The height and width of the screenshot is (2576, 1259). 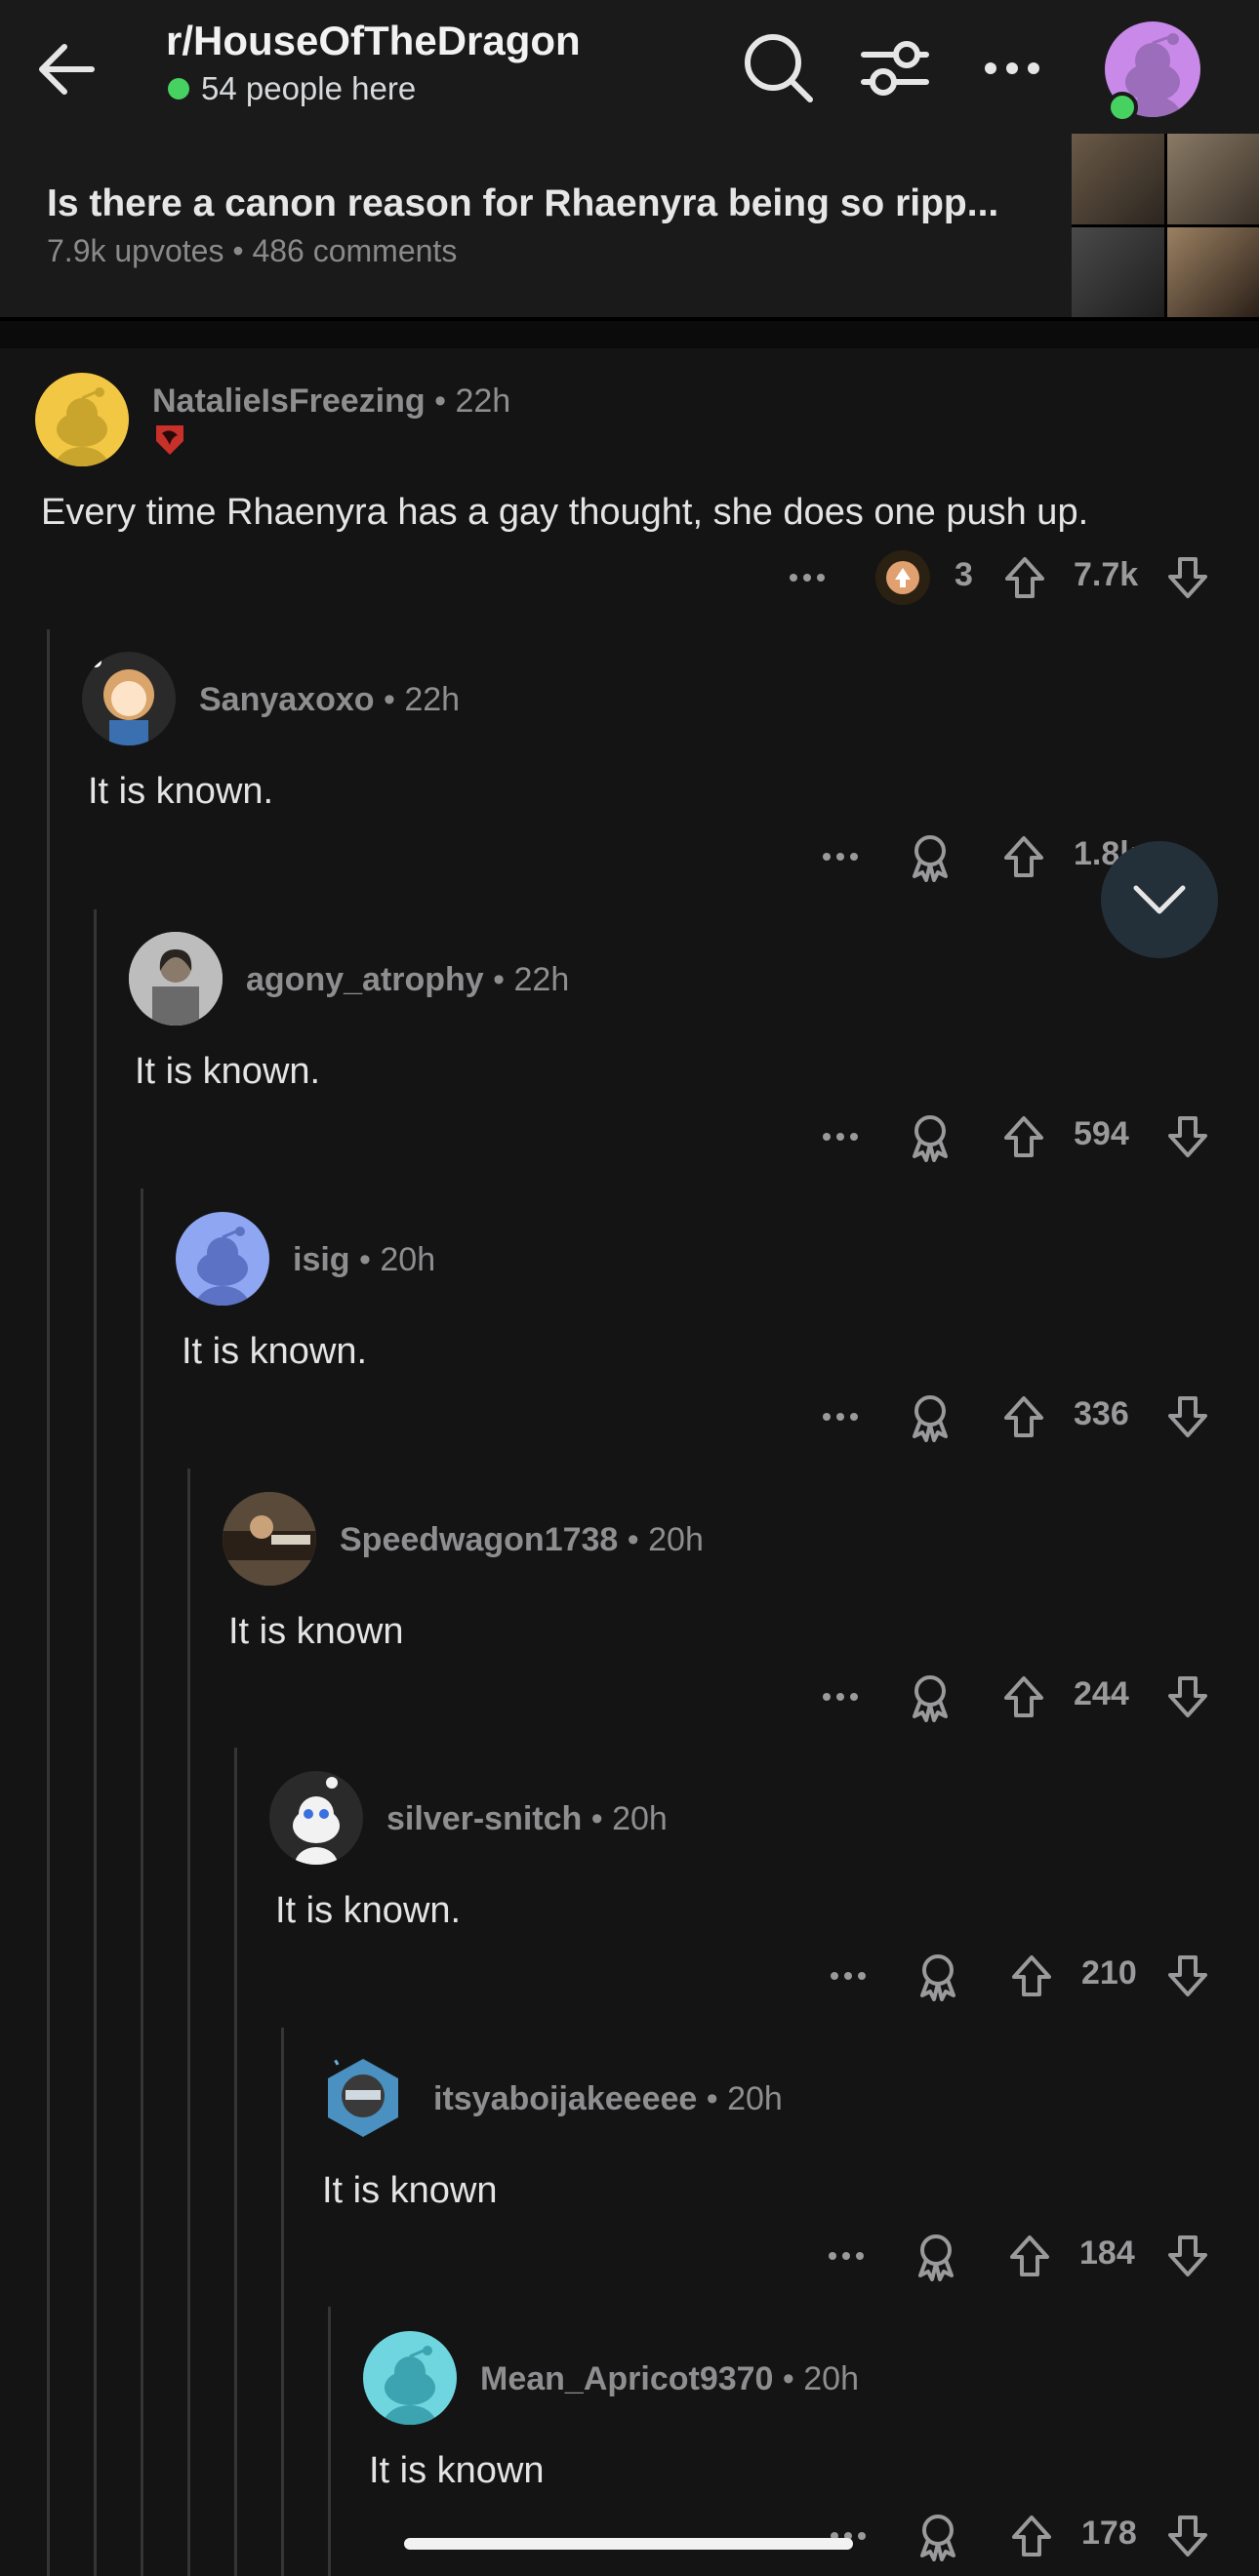 I want to click on back-arrow-icon, so click(x=67, y=69).